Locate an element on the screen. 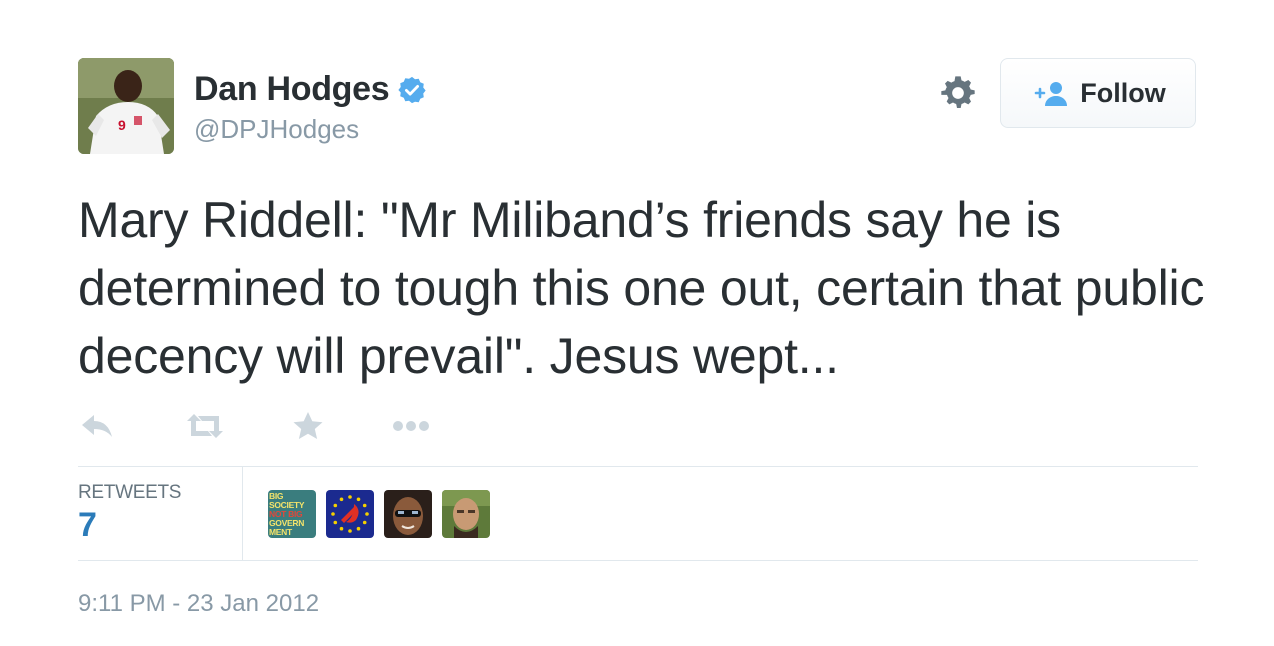 The width and height of the screenshot is (1274, 646). sunglasses-man-avatar-image is located at coordinates (408, 514).